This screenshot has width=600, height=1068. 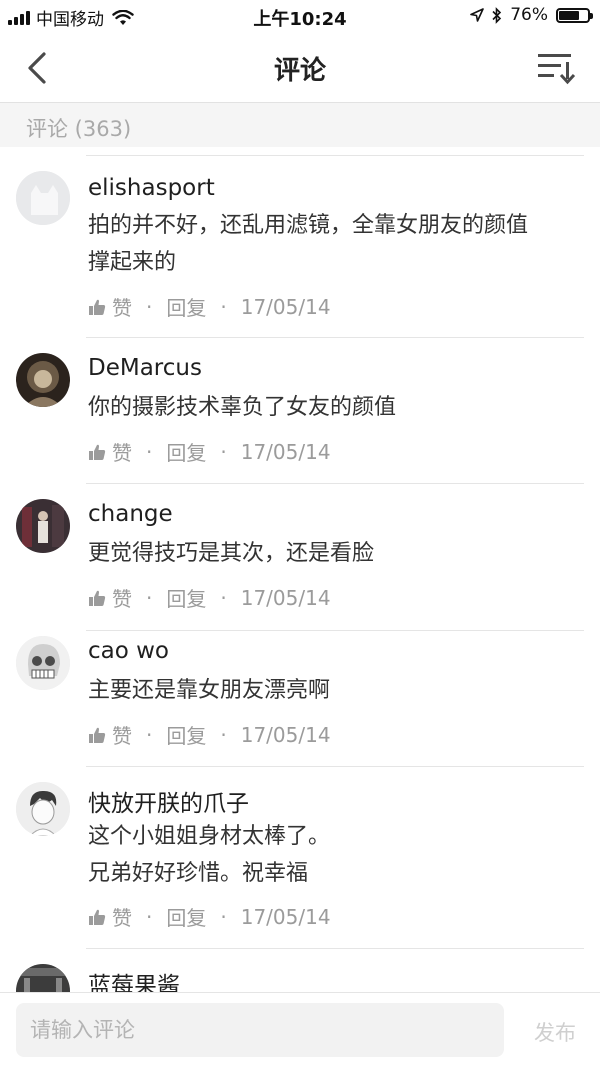 I want to click on comment-text-line: 撑起来的, so click(x=132, y=262).